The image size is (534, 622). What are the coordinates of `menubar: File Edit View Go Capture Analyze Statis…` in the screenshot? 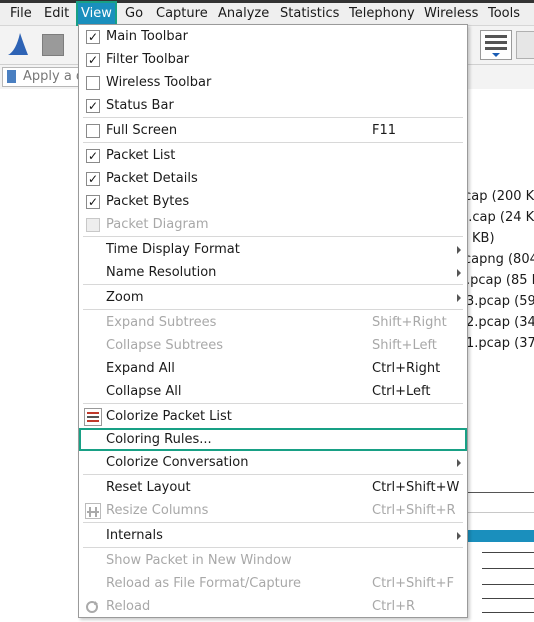 It's located at (267, 14).